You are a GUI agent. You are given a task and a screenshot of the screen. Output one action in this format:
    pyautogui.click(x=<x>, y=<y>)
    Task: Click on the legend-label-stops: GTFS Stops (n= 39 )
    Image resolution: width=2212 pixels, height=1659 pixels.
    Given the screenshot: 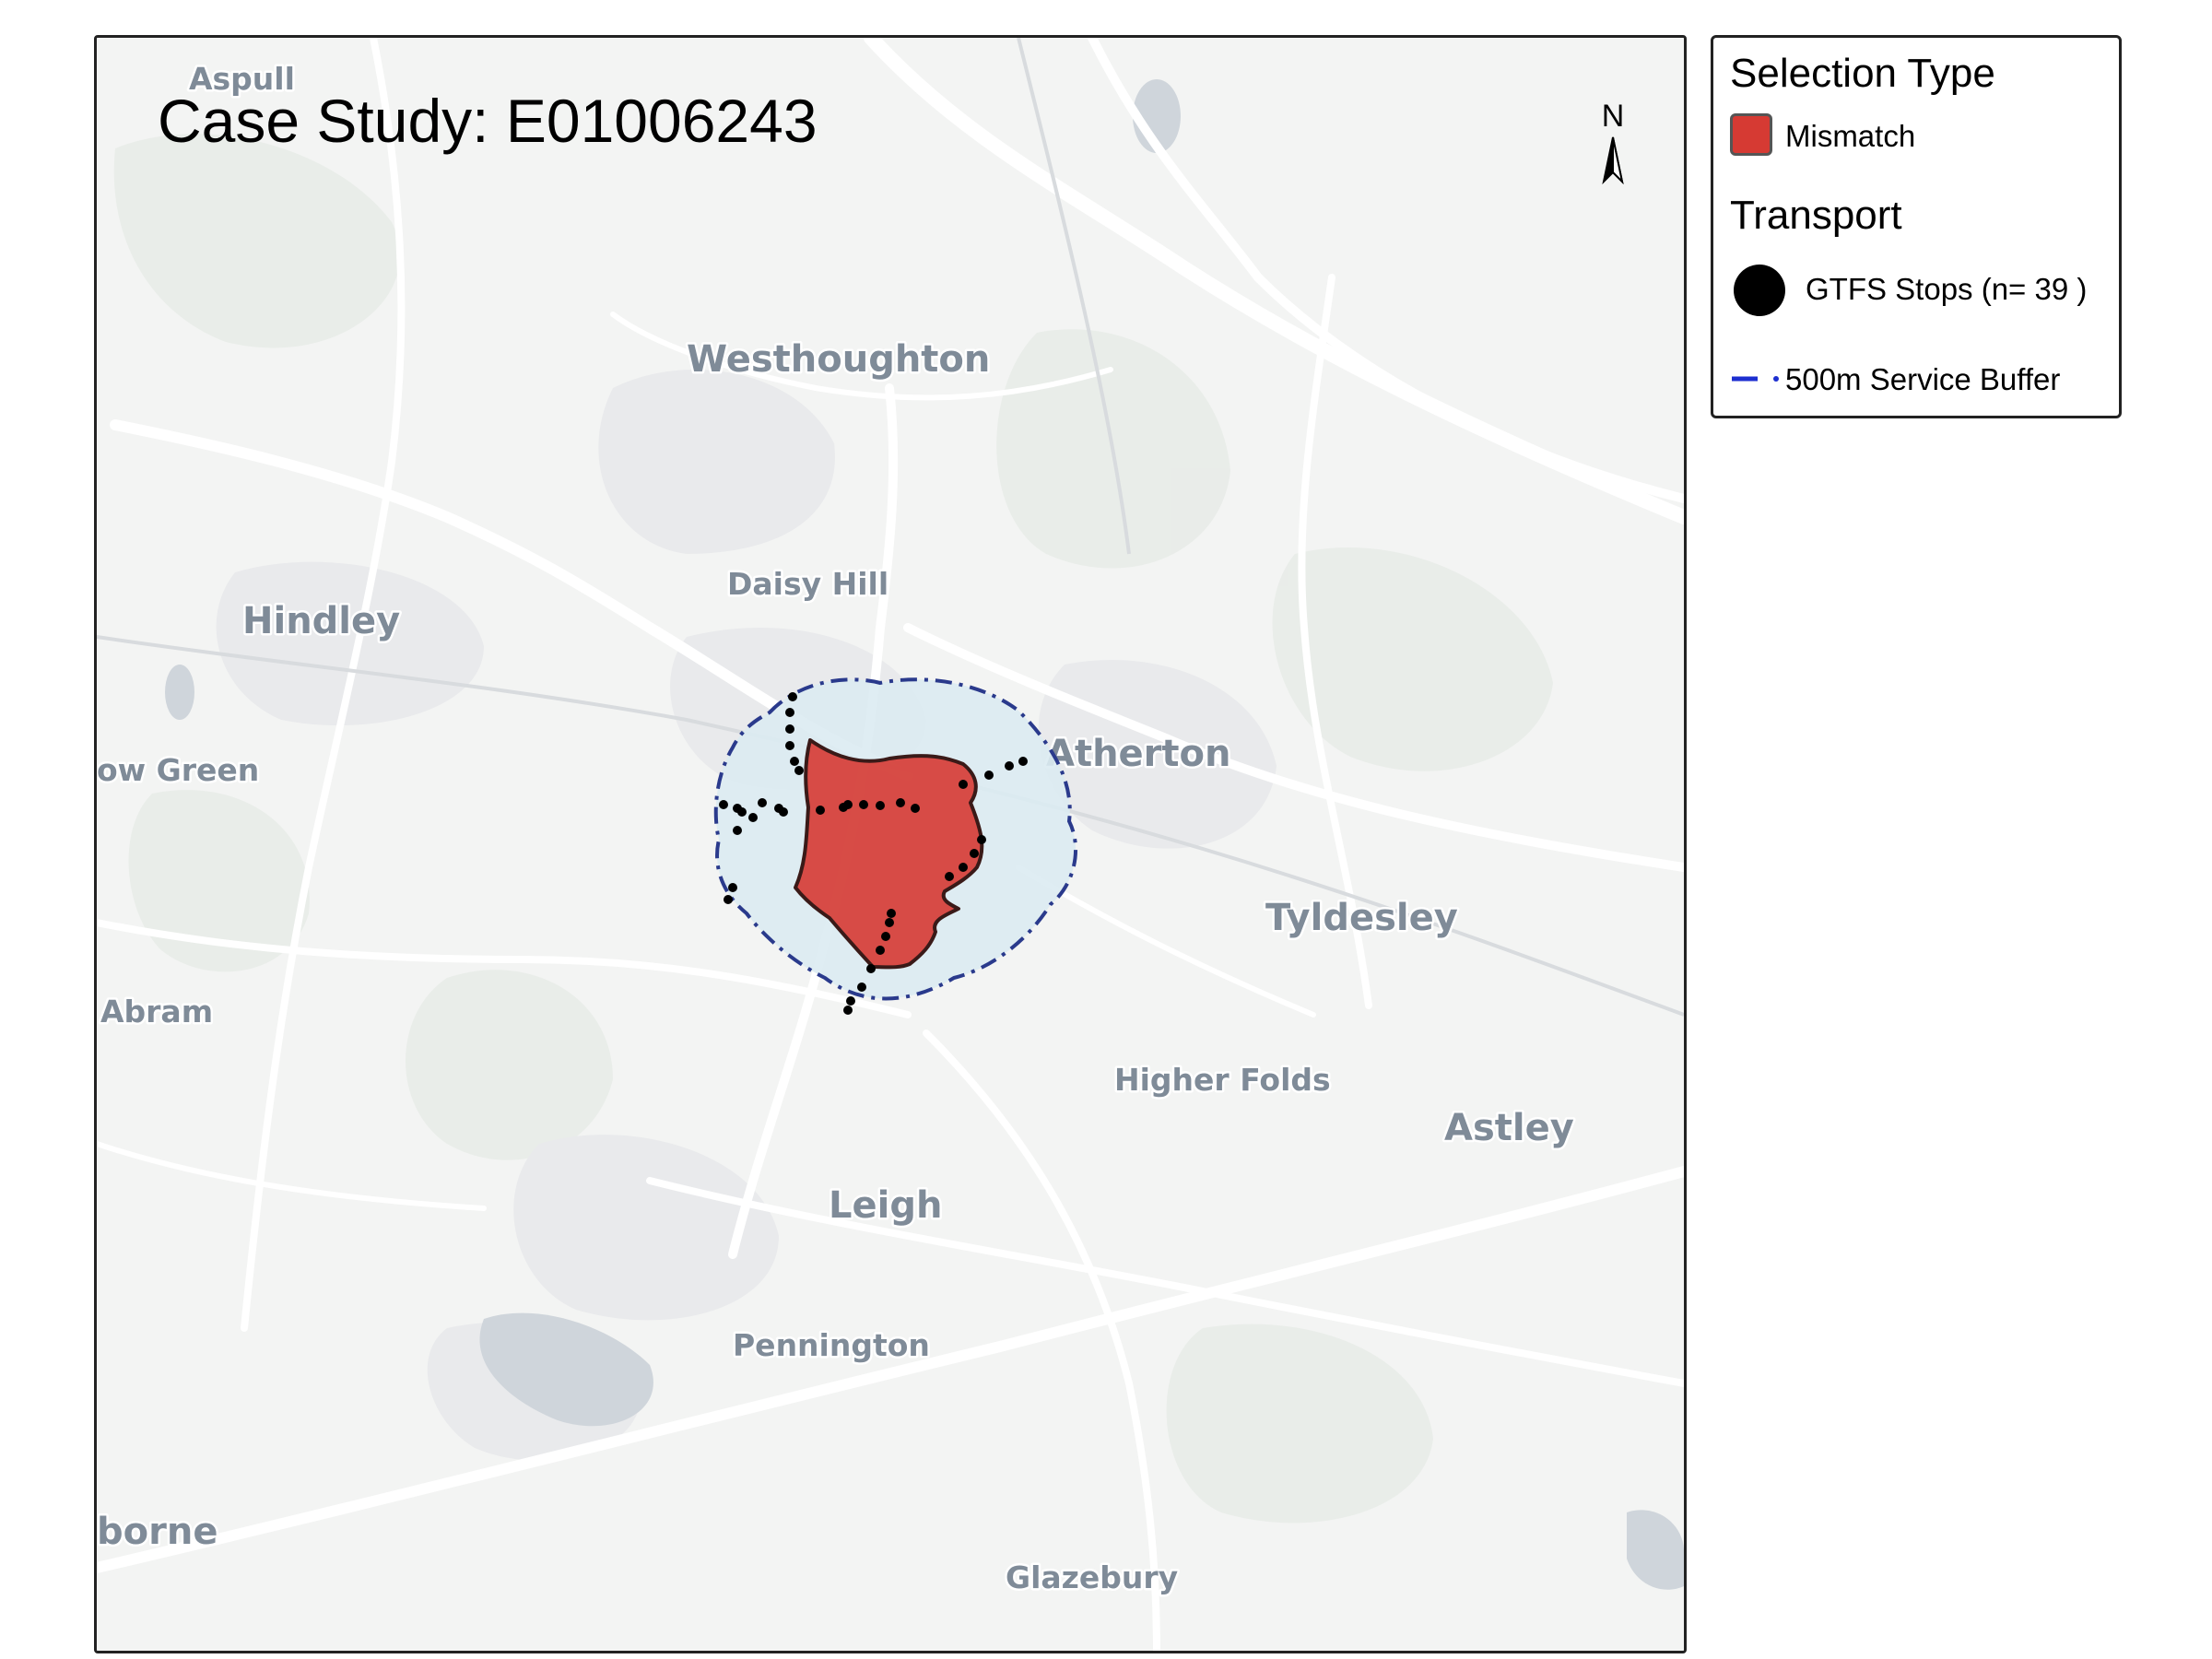 What is the action you would take?
    pyautogui.click(x=1947, y=289)
    